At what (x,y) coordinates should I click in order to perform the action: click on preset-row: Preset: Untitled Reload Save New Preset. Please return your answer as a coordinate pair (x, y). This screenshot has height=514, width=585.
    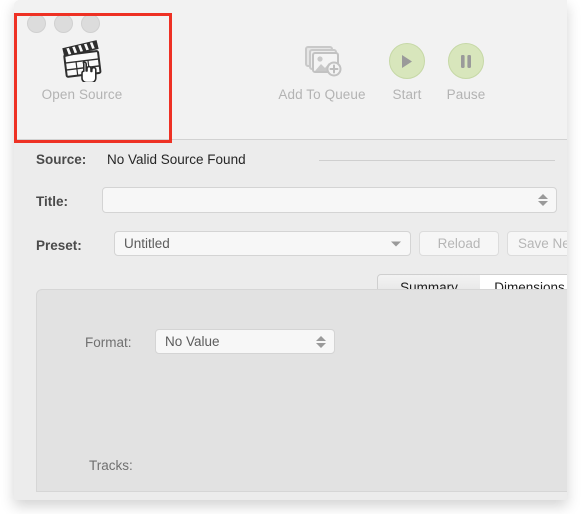
    Looking at the image, I should click on (290, 247).